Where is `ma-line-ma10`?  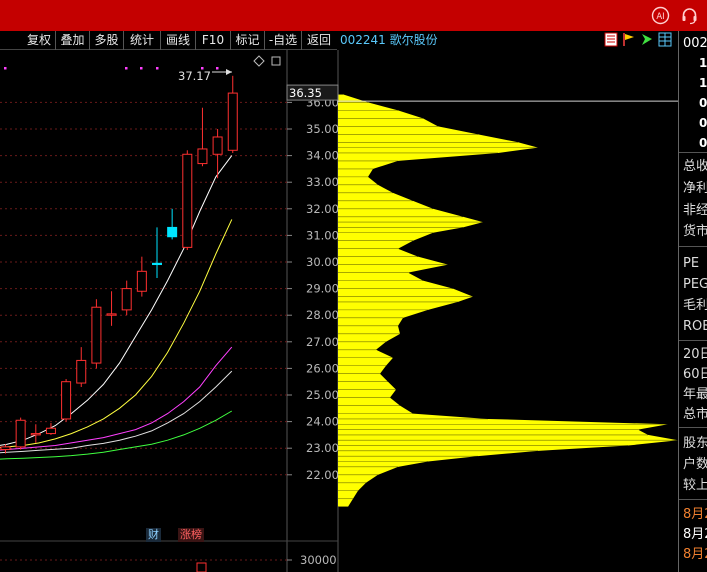
ma-line-ma10 is located at coordinates (116, 333).